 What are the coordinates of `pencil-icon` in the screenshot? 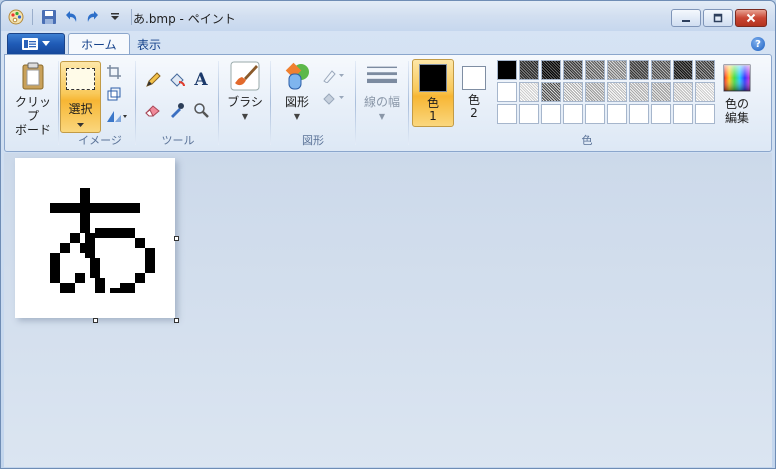 It's located at (153, 80).